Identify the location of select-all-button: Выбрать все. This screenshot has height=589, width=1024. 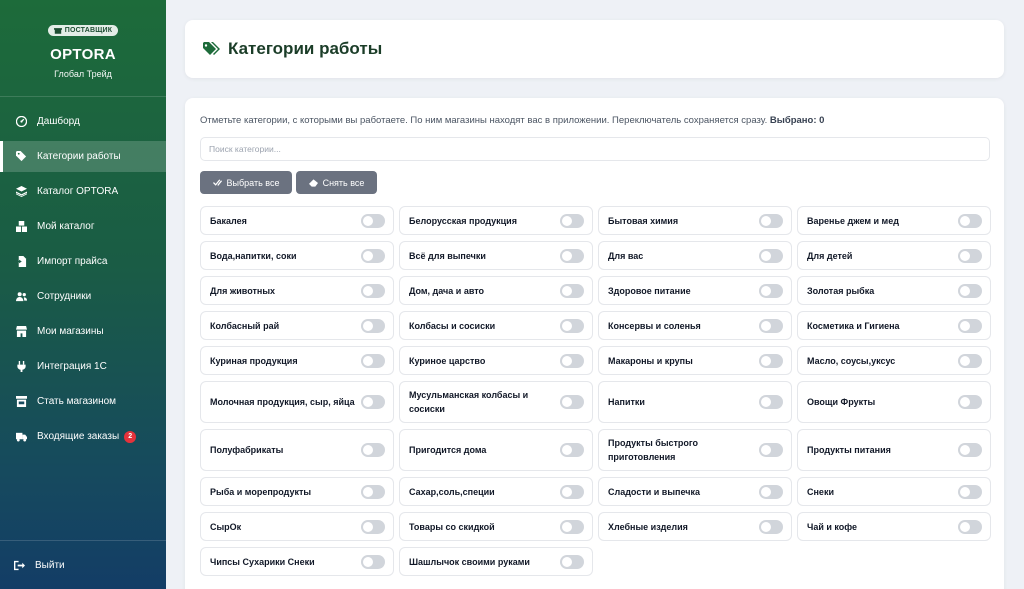
(246, 182).